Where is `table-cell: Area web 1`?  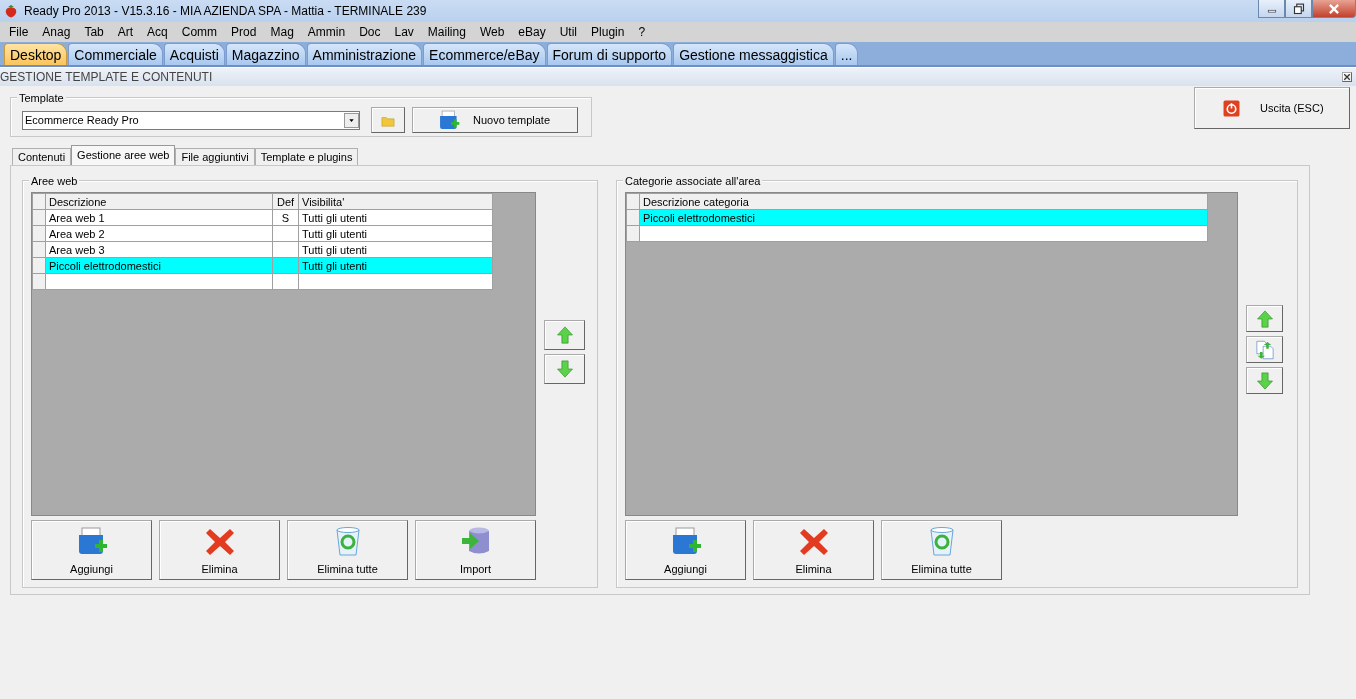 table-cell: Area web 1 is located at coordinates (159, 217).